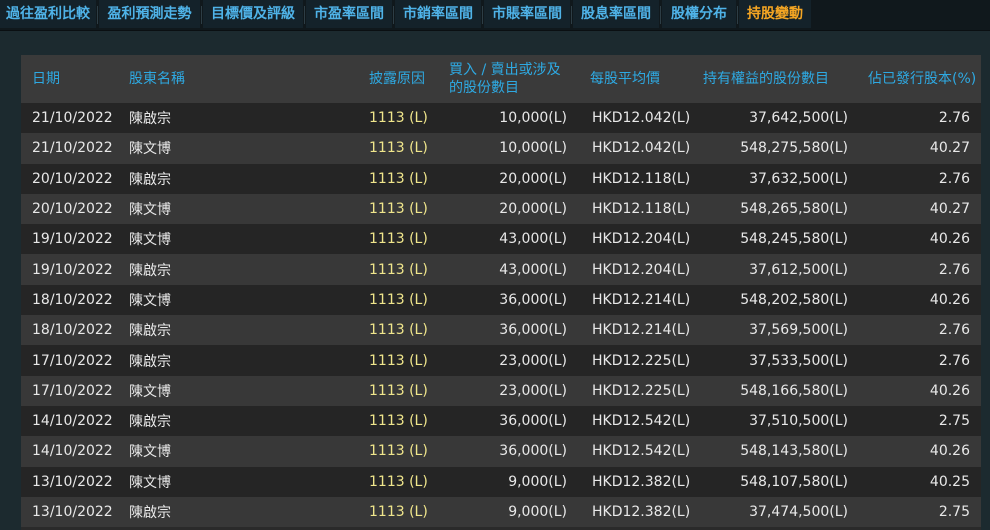 This screenshot has height=530, width=990. What do you see at coordinates (409, 79) in the screenshot?
I see `col-header-reason: 披露原因` at bounding box center [409, 79].